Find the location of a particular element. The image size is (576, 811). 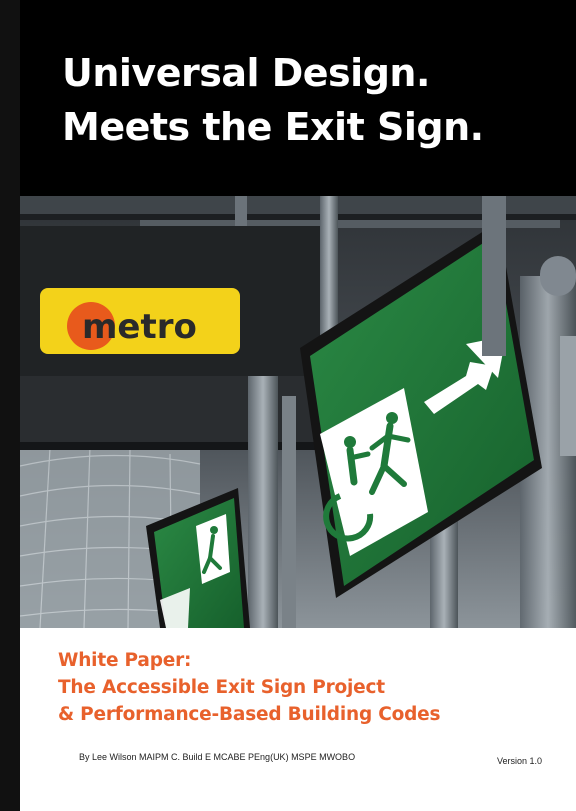

cover-headline: Universal Design. Meets the Exit Sign. is located at coordinates (273, 100).